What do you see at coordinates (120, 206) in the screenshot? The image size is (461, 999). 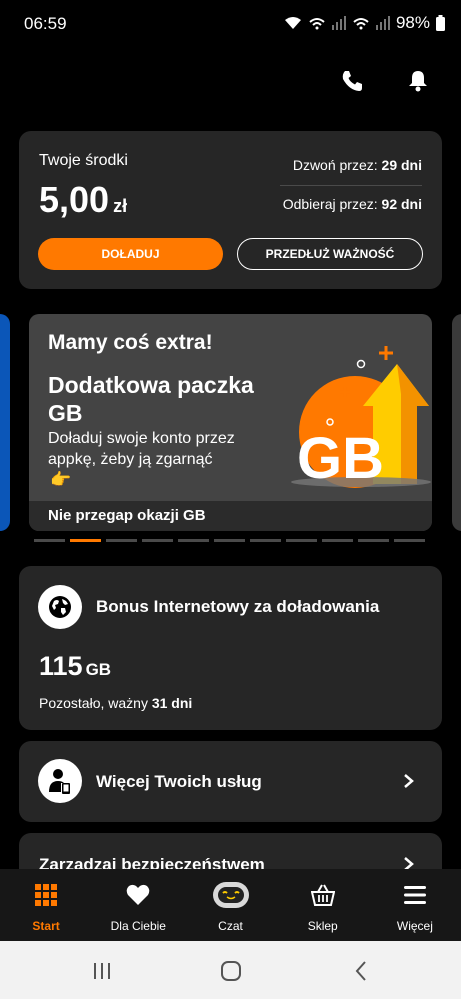 I see `balance-currency: zł` at bounding box center [120, 206].